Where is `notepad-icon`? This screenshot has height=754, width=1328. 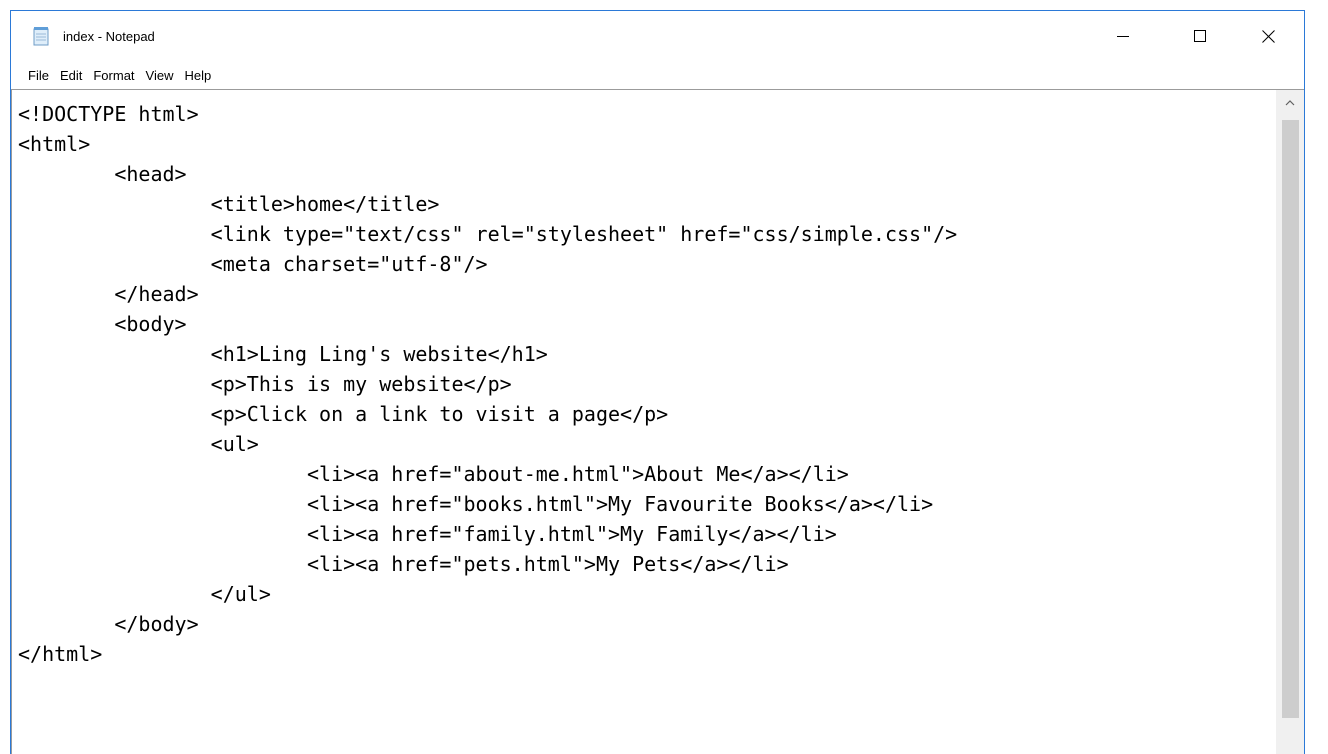
notepad-icon is located at coordinates (41, 36).